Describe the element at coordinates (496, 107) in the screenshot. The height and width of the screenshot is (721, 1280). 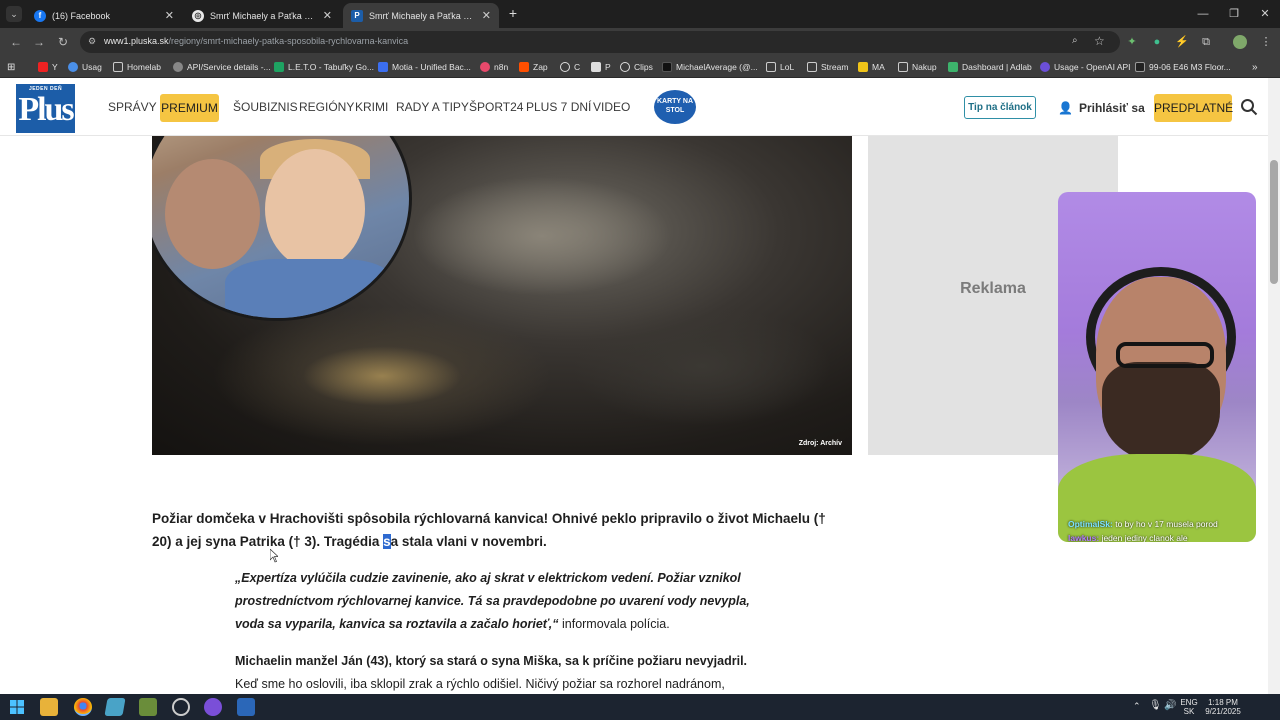
I see `nav-sport24: ŠPORT24` at that location.